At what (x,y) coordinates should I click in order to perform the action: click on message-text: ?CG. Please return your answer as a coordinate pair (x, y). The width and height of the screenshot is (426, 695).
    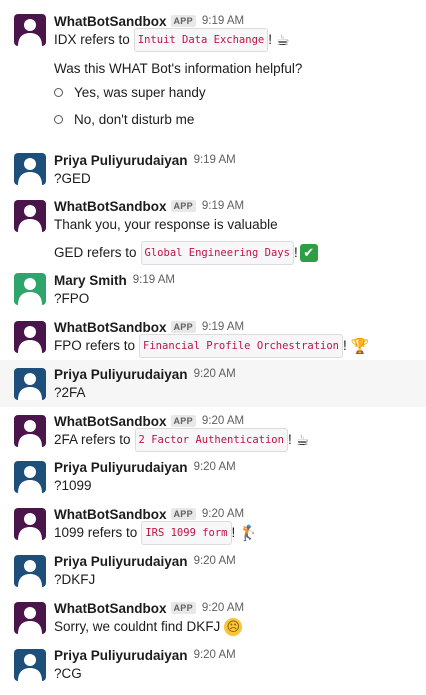
    Looking at the image, I should click on (68, 673).